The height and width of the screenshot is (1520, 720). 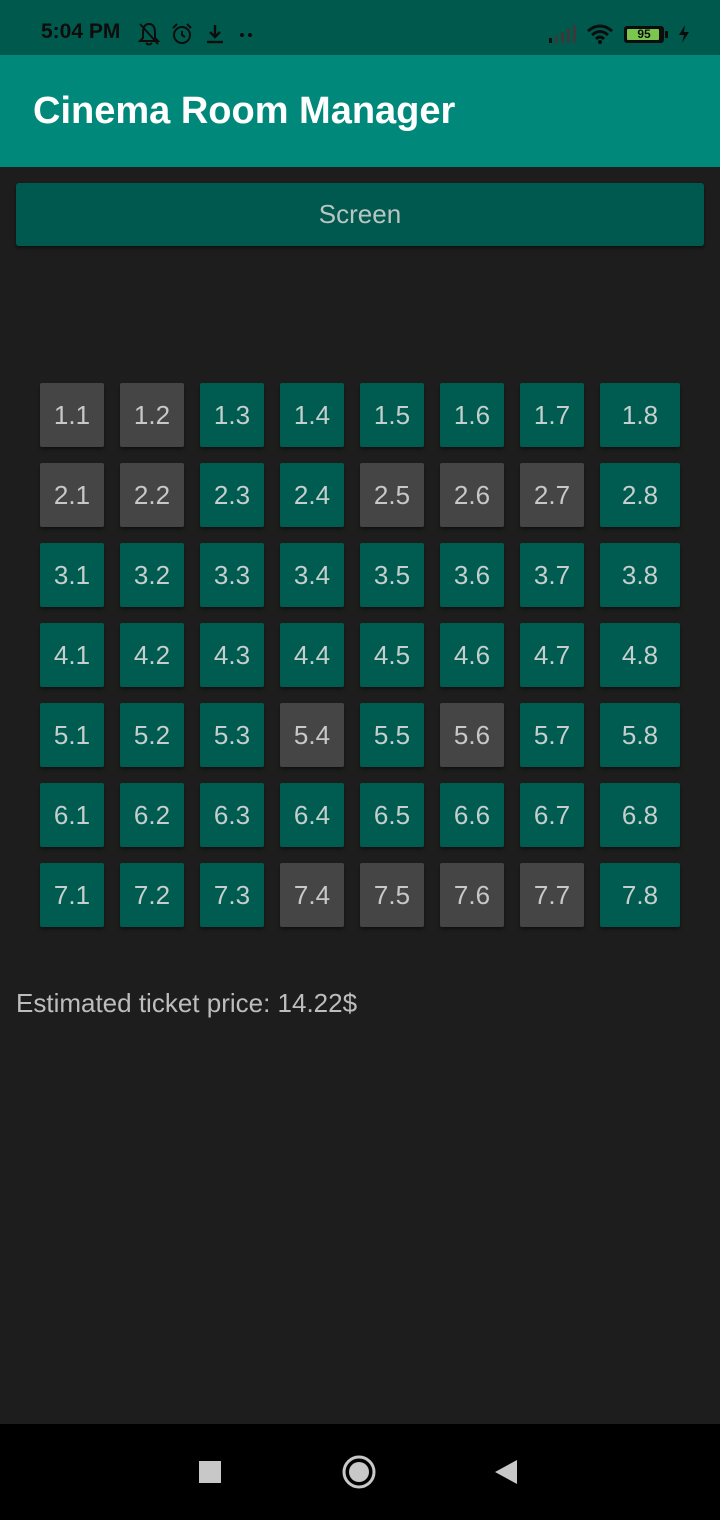 What do you see at coordinates (640, 655) in the screenshot?
I see `seat-4-8: 4.8` at bounding box center [640, 655].